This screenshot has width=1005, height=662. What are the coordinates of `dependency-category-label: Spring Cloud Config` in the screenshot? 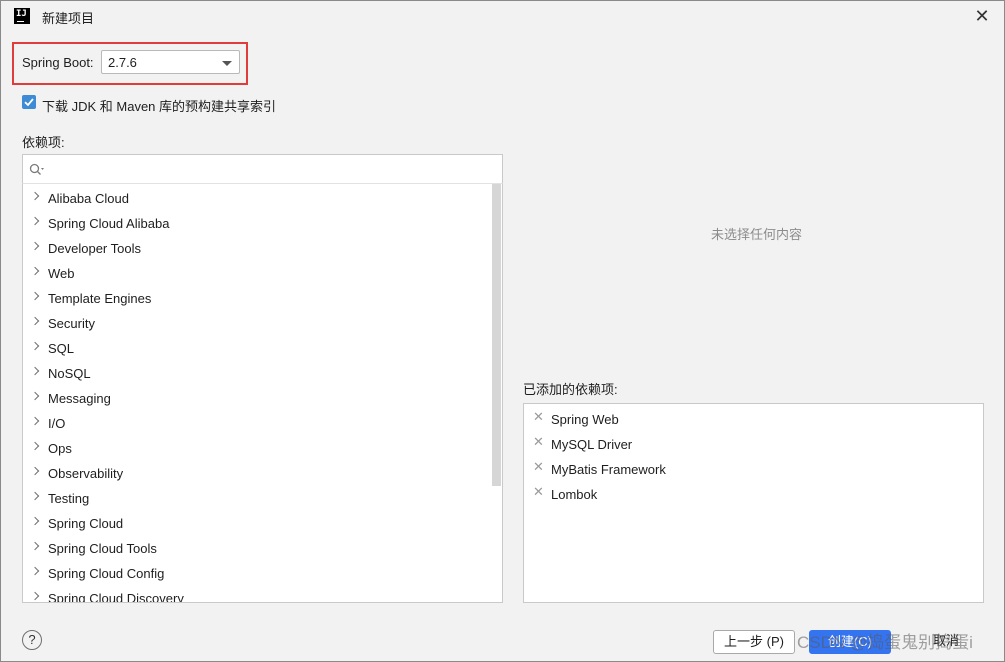 It's located at (106, 573).